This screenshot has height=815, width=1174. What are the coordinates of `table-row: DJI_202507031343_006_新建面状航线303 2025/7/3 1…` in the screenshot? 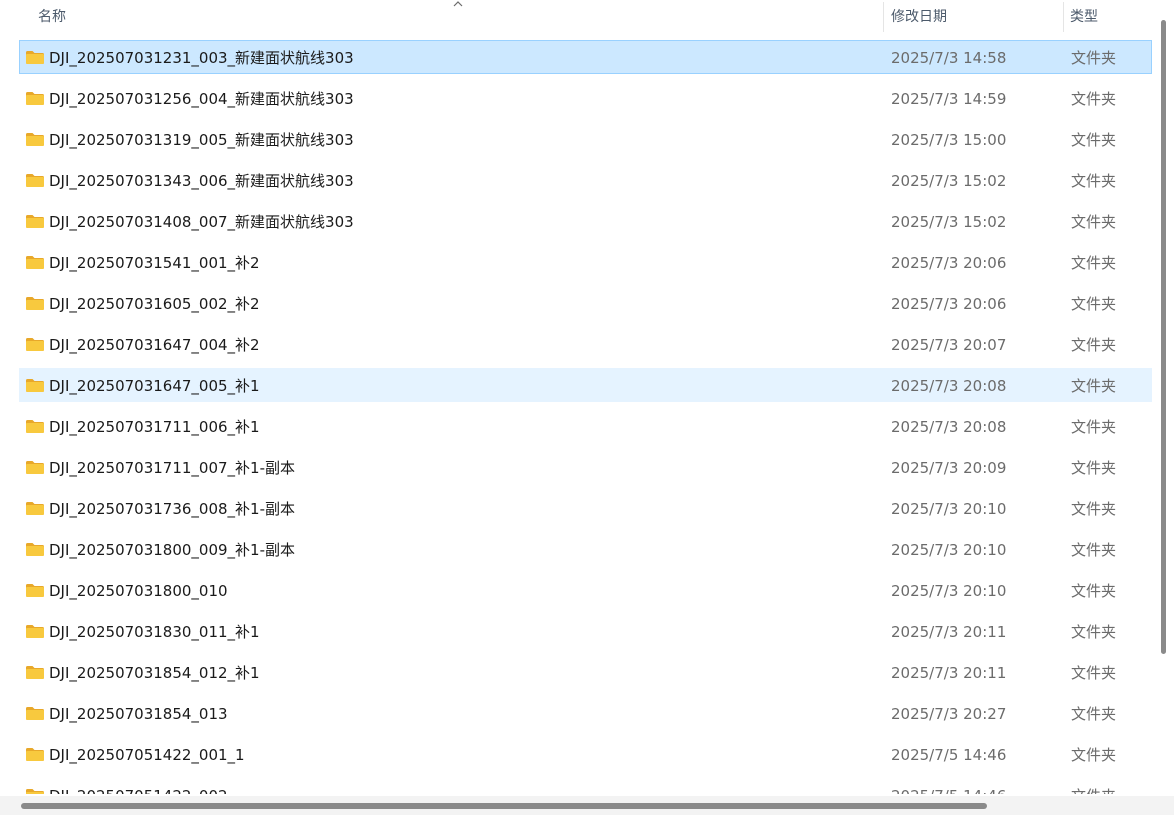 It's located at (585, 180).